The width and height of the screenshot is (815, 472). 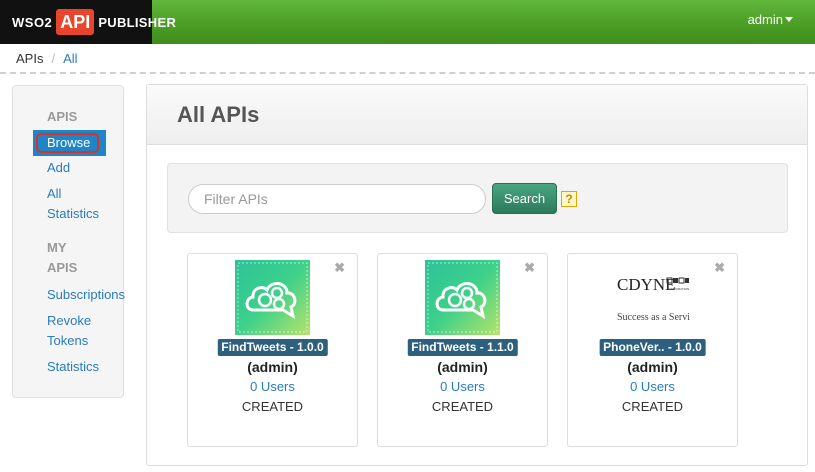 I want to click on sidebar-item-revoke-tokens-line2: Tokens, so click(x=68, y=340).